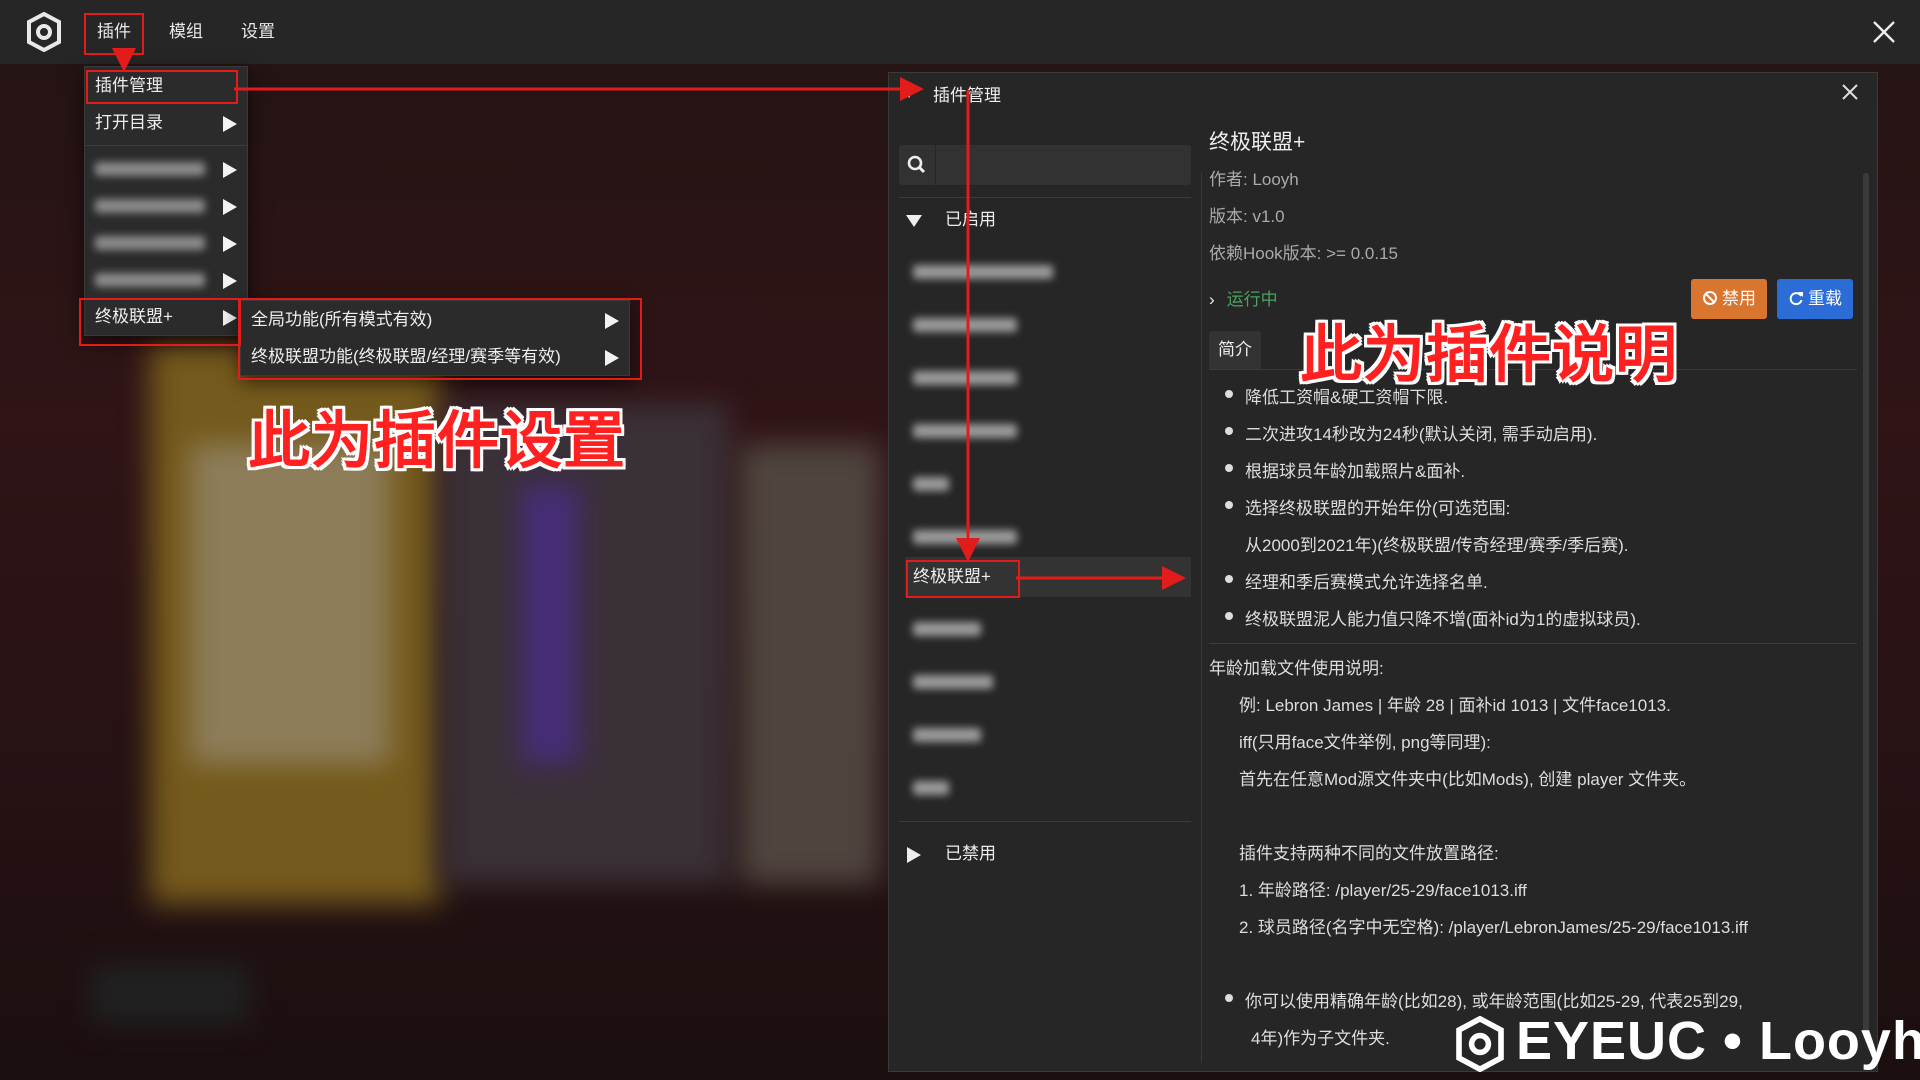  Describe the element at coordinates (1796, 299) in the screenshot. I see `refresh-icon` at that location.